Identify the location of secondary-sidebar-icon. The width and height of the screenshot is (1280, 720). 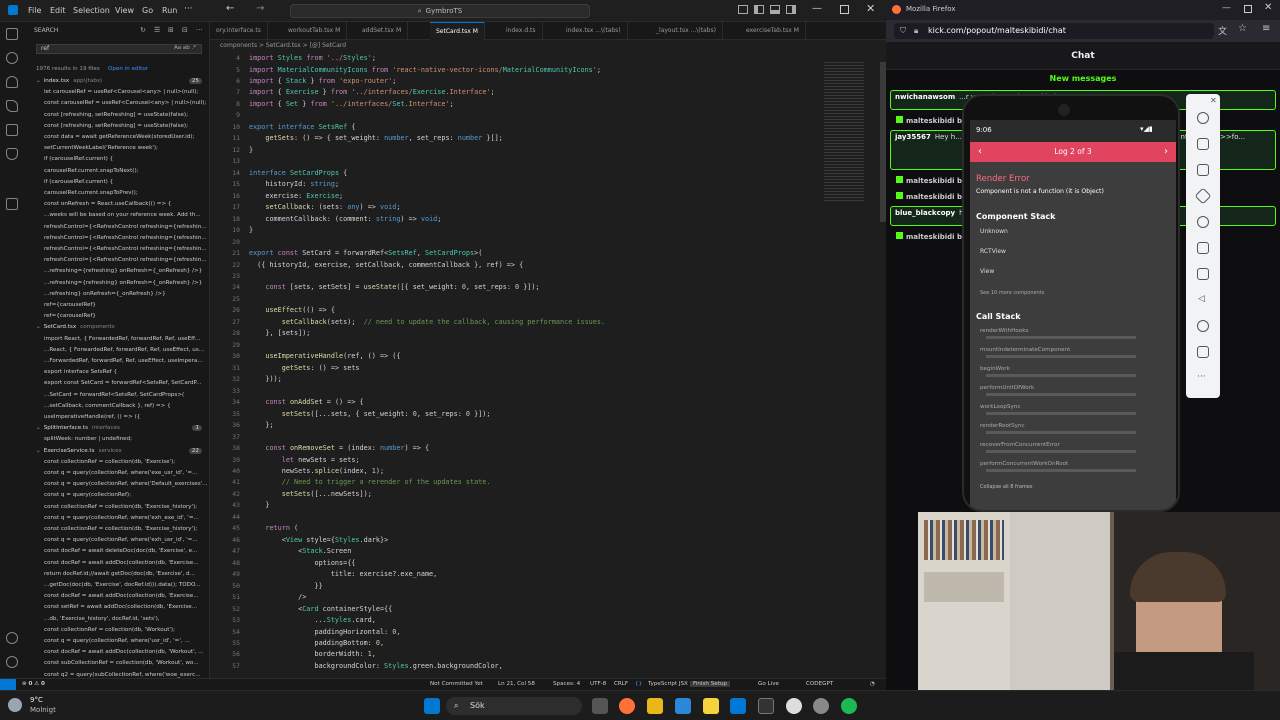
(791, 9).